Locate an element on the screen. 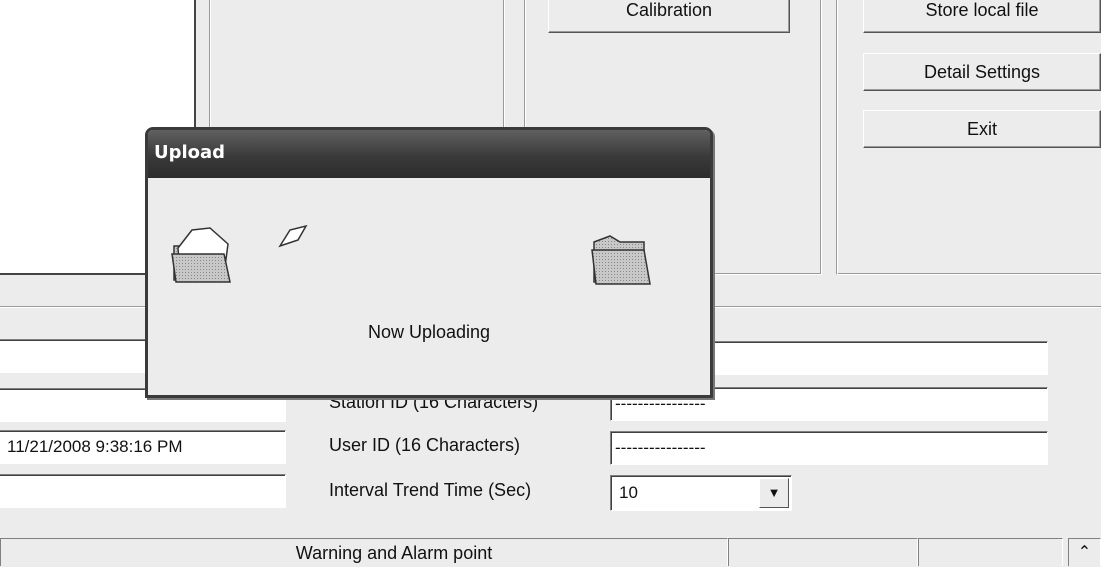  status-warning-label: Warning and Alarm point is located at coordinates (394, 553).